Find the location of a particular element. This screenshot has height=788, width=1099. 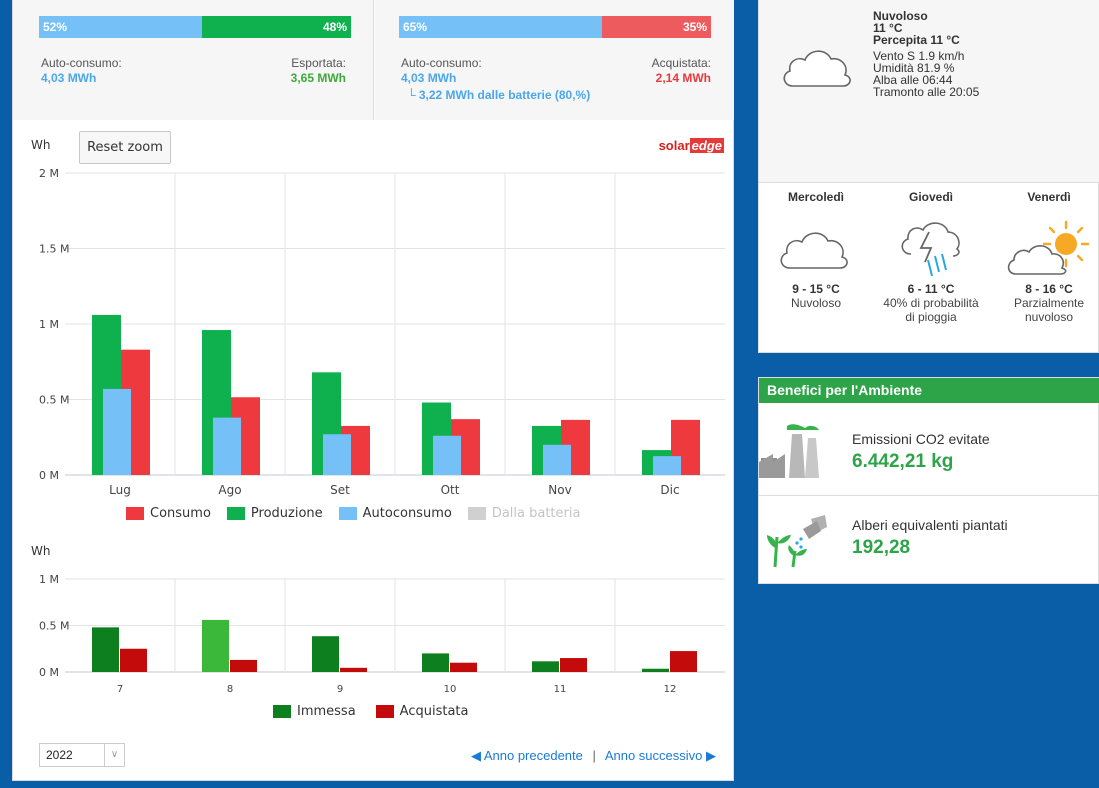

previous-year-link: Anno precedente is located at coordinates (533, 755).